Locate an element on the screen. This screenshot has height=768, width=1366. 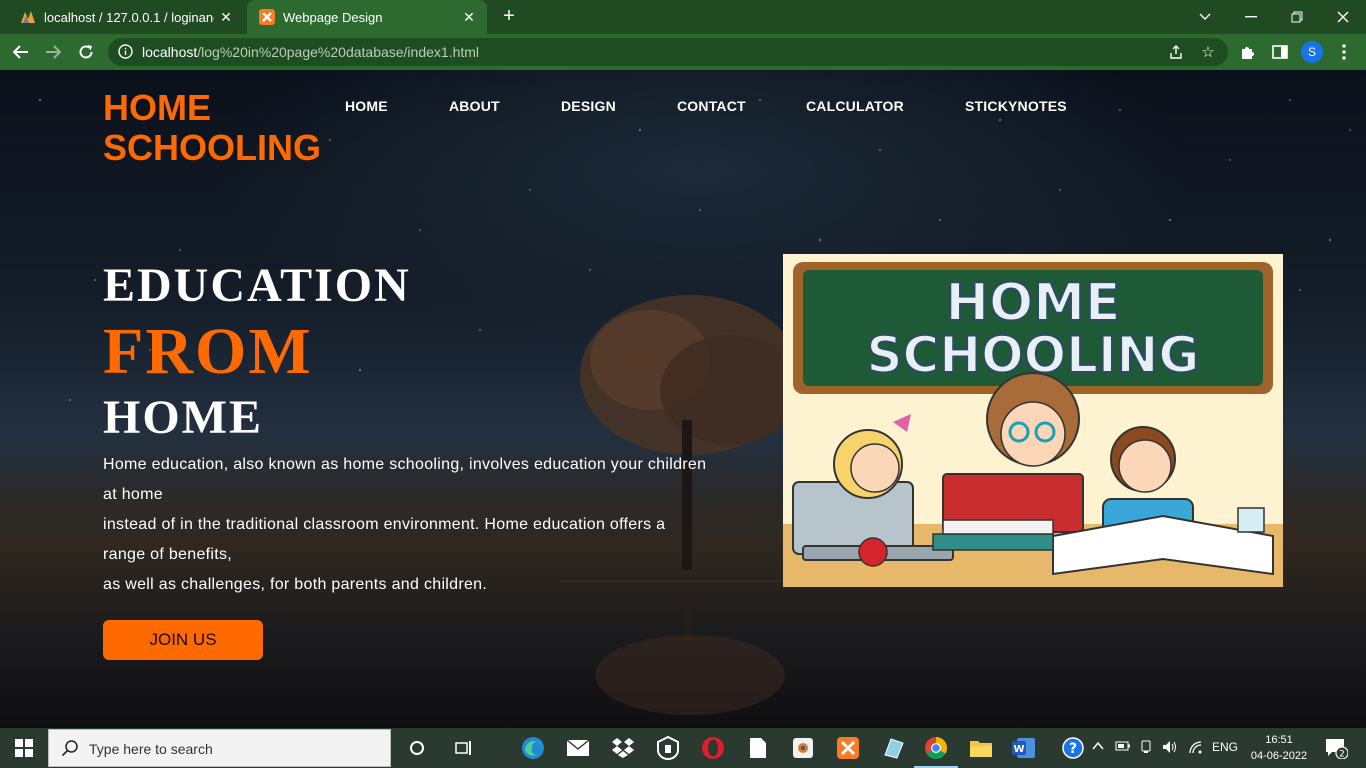
wifi-icon is located at coordinates (1196, 748).